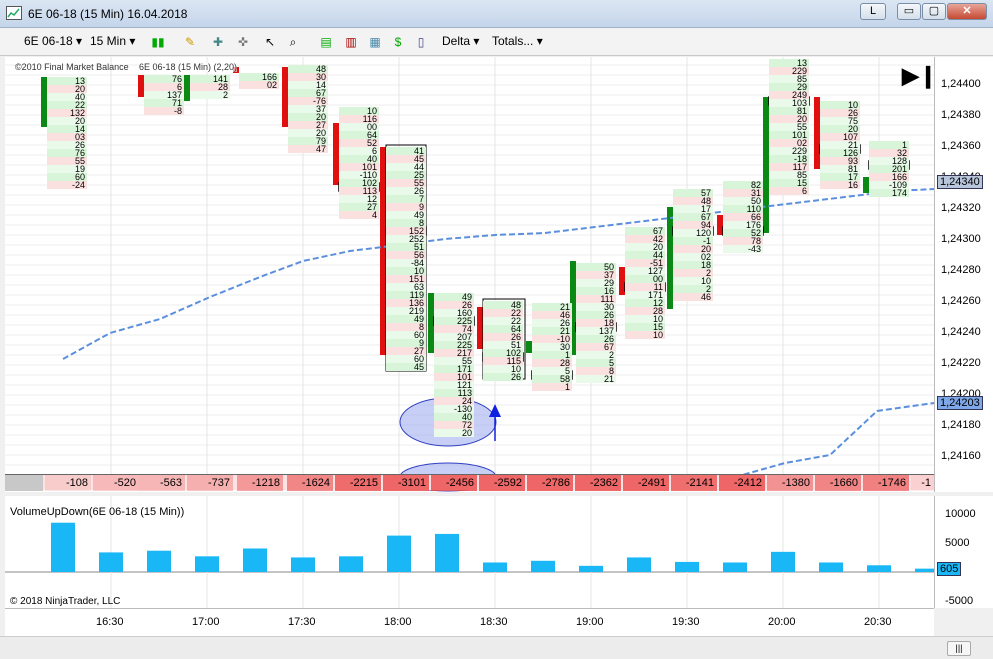 The width and height of the screenshot is (993, 659). I want to click on crosshair-icon: ✜, so click(243, 42).